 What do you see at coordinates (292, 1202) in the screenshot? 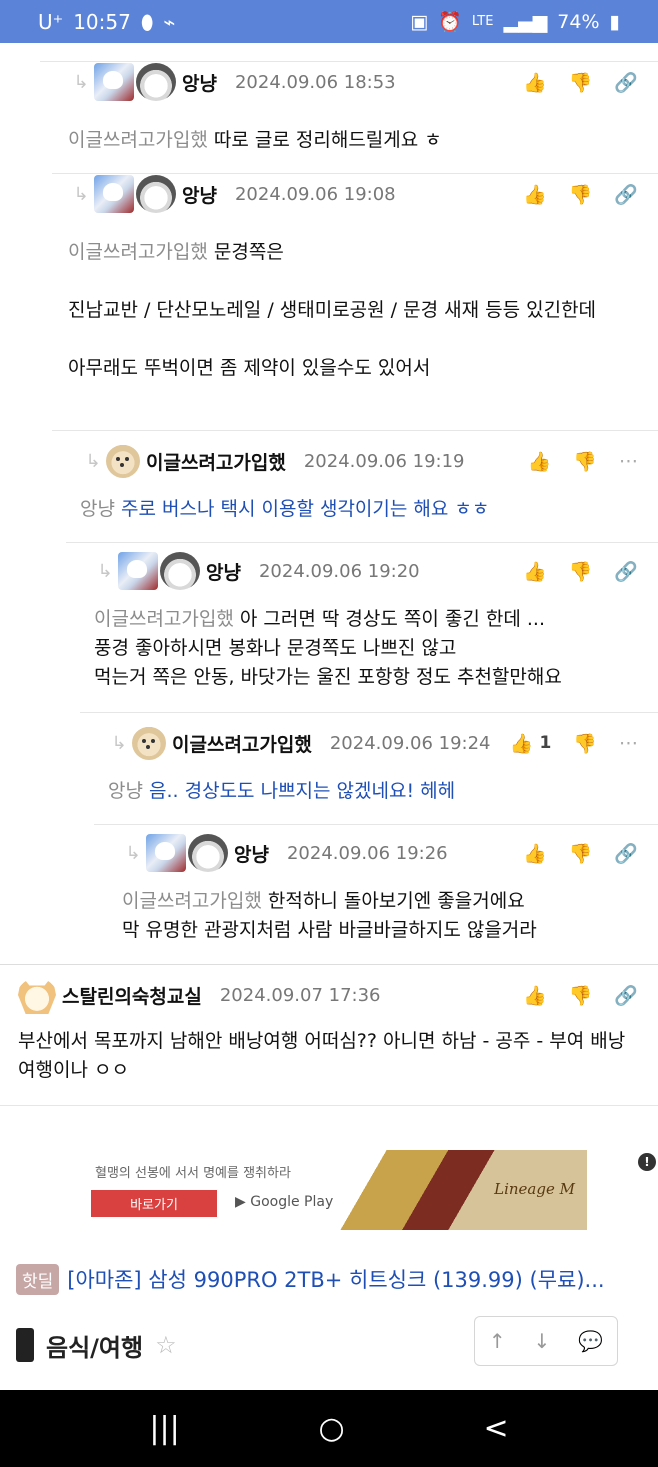
I see `store-label: Google Play` at bounding box center [292, 1202].